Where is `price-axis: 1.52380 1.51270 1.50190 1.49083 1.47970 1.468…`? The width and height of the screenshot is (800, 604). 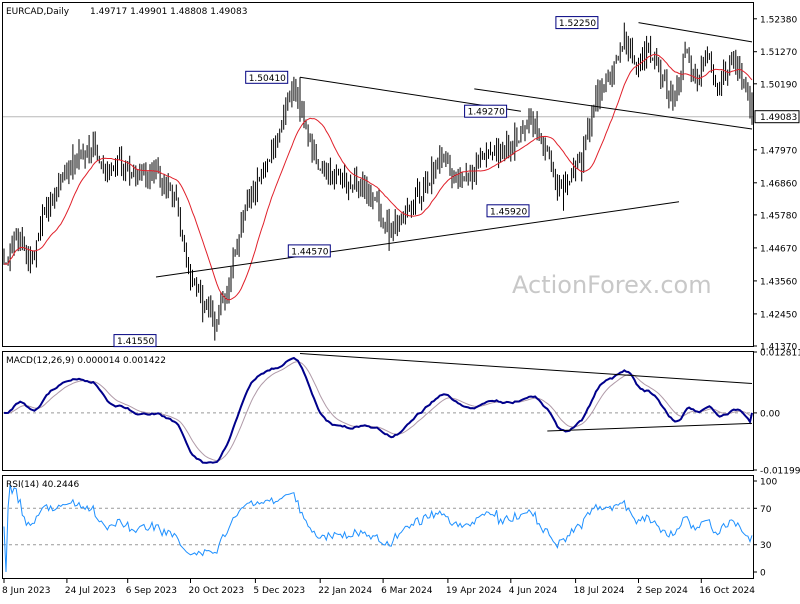
price-axis: 1.52380 1.51270 1.50190 1.49083 1.47970 1.468… is located at coordinates (776, 184).